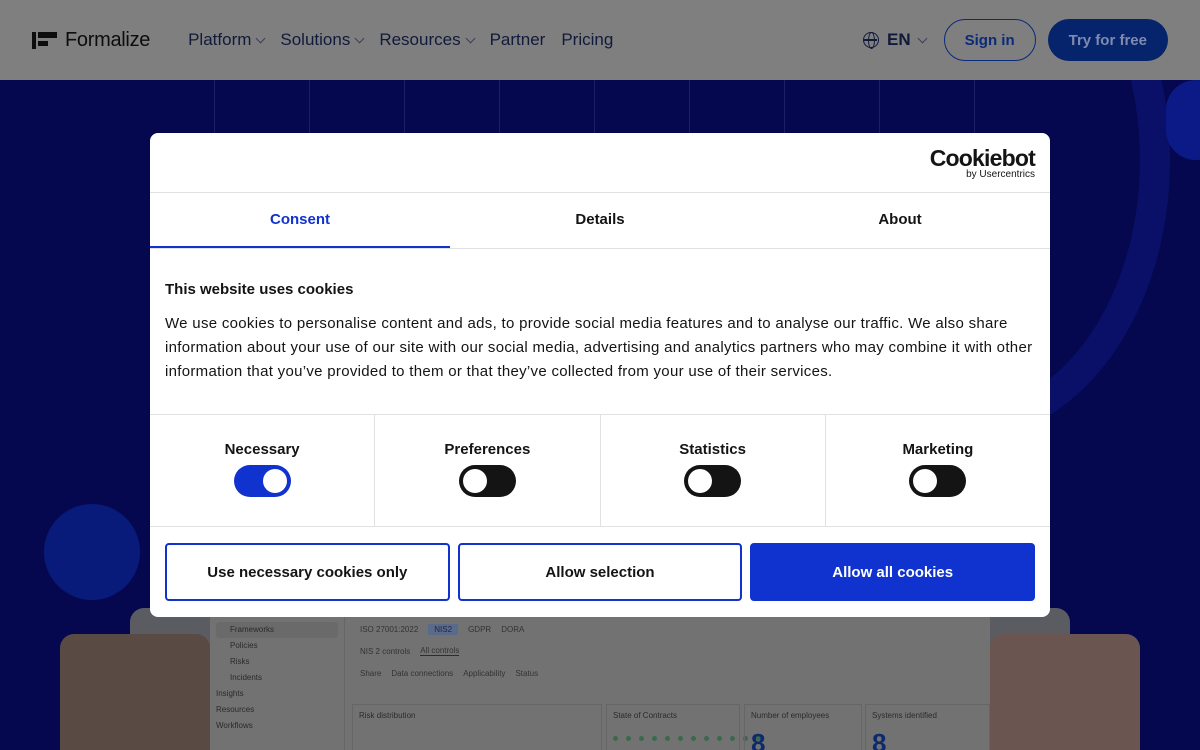  I want to click on preview-sidebar-item: Frameworks, so click(277, 630).